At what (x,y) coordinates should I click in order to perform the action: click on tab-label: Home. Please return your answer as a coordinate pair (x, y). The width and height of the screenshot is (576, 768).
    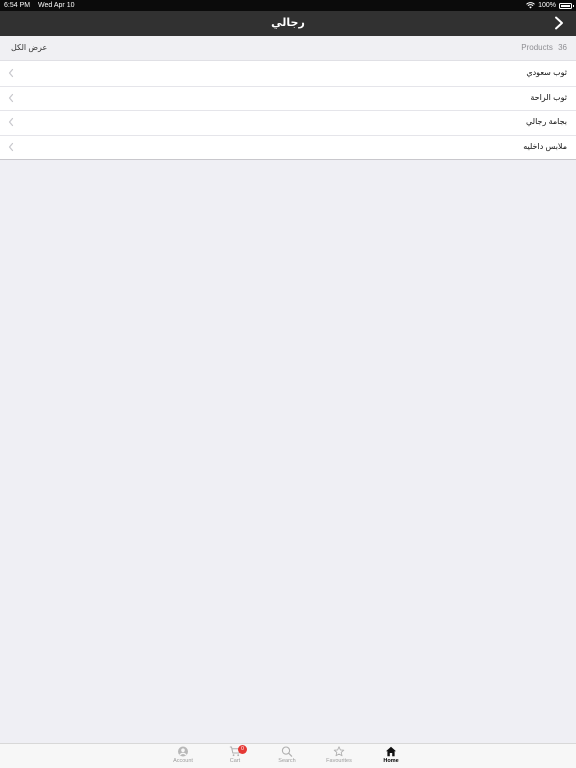
    Looking at the image, I should click on (391, 761).